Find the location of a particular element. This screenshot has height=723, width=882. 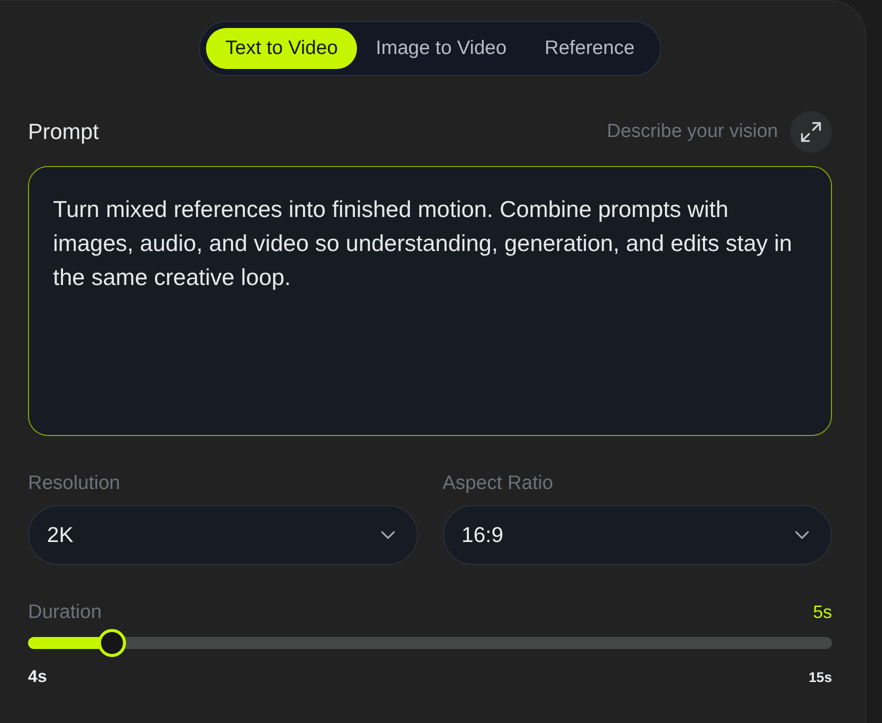

max-duration-label: 15s is located at coordinates (820, 677).